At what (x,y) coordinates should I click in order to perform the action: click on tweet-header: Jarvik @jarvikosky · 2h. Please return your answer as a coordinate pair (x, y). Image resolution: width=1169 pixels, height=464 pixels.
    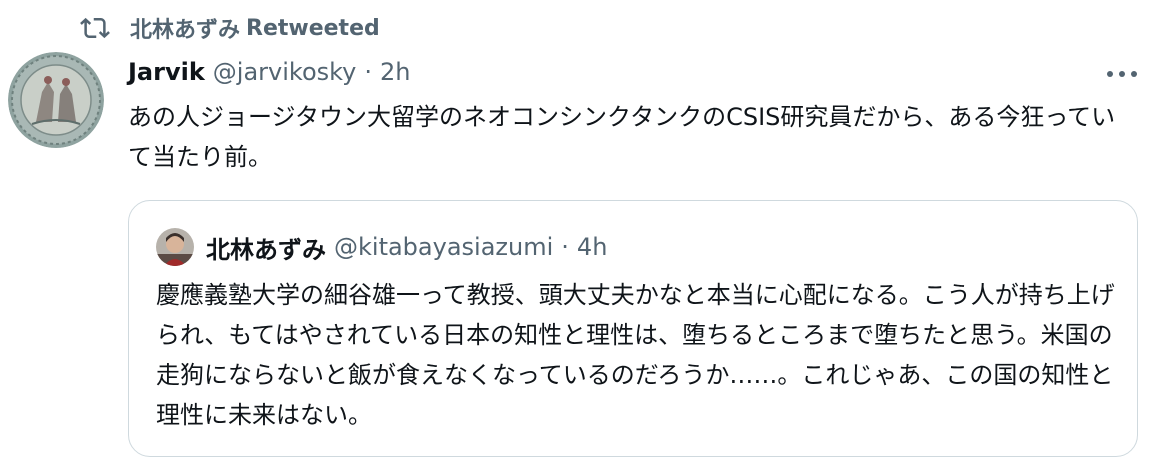
    Looking at the image, I should click on (269, 72).